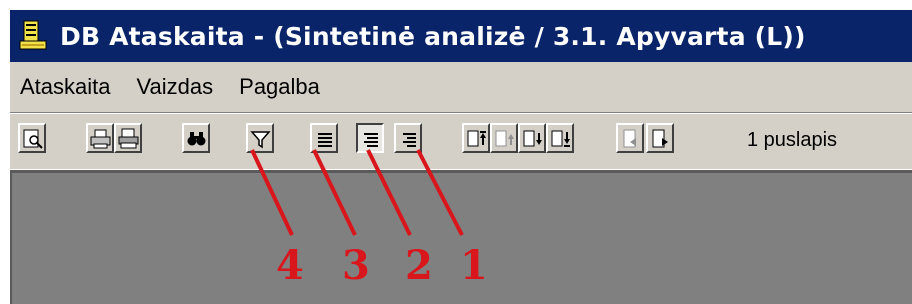 The image size is (912, 304). What do you see at coordinates (356, 265) in the screenshot?
I see `annotation-label-3: 3` at bounding box center [356, 265].